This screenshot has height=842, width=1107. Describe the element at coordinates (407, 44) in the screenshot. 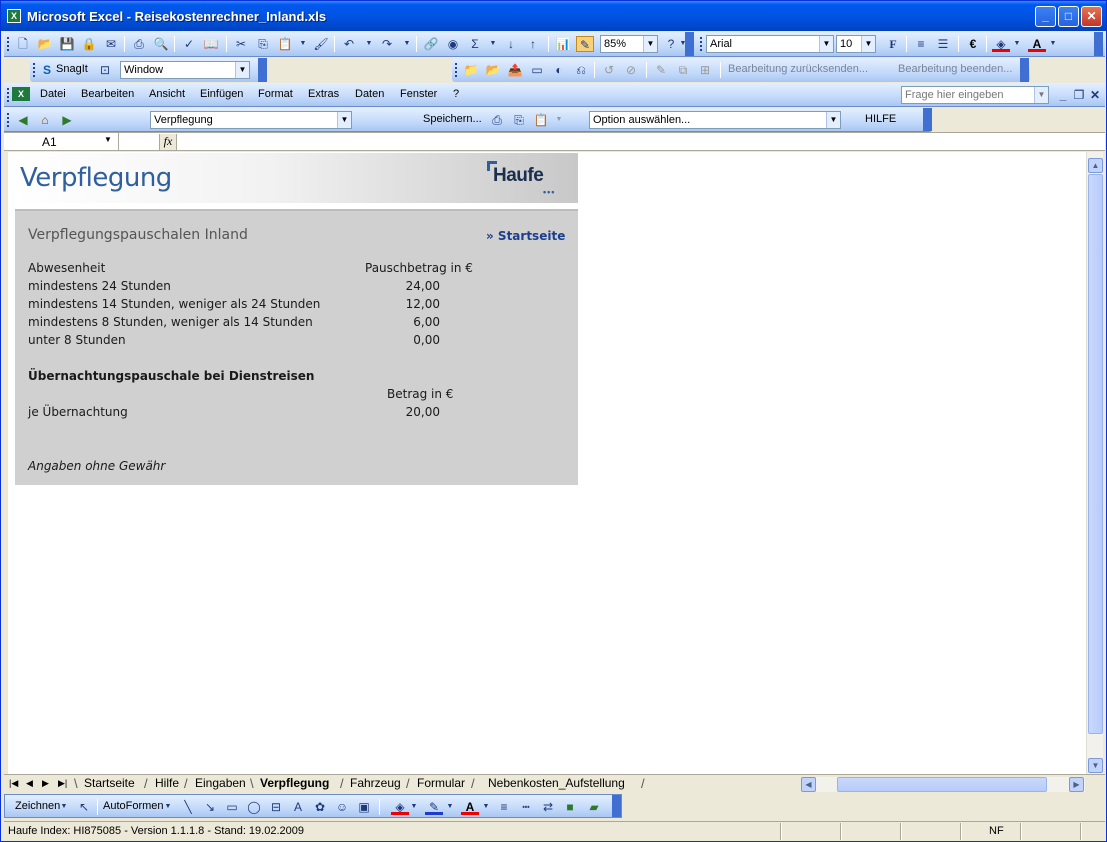

I see `redo-dropdown-icon: ▼` at that location.